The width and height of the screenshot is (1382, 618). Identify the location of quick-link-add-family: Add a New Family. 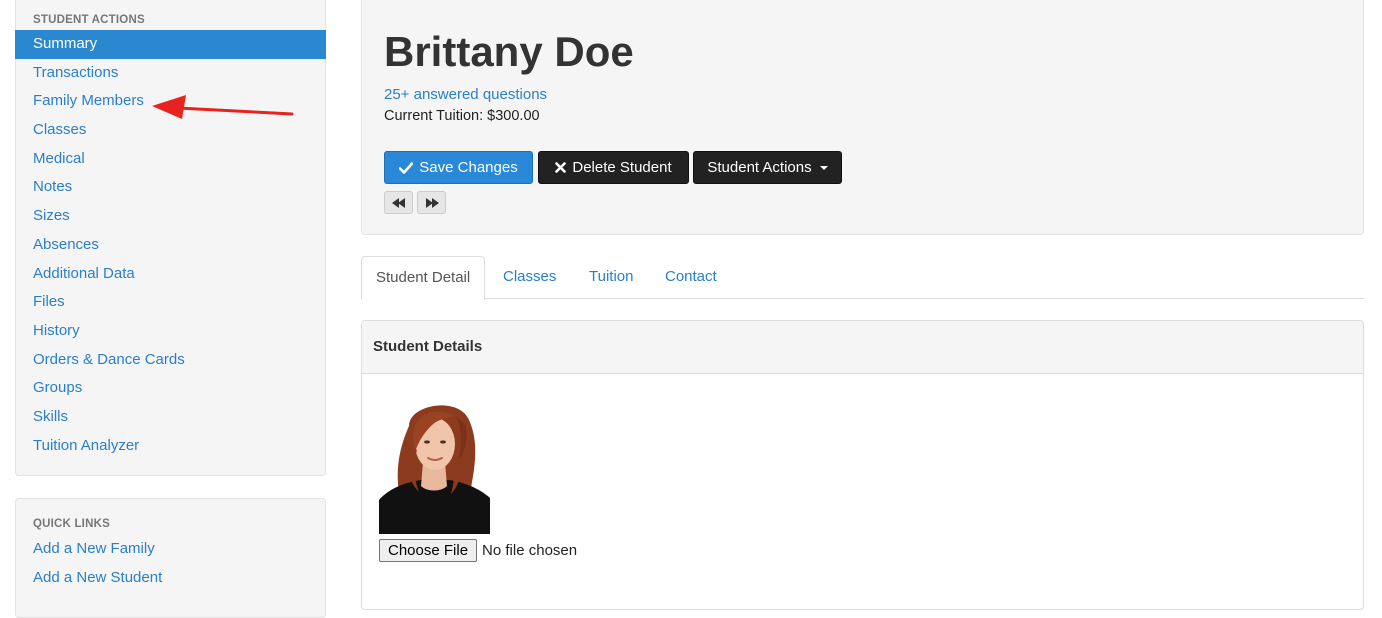
(170, 549).